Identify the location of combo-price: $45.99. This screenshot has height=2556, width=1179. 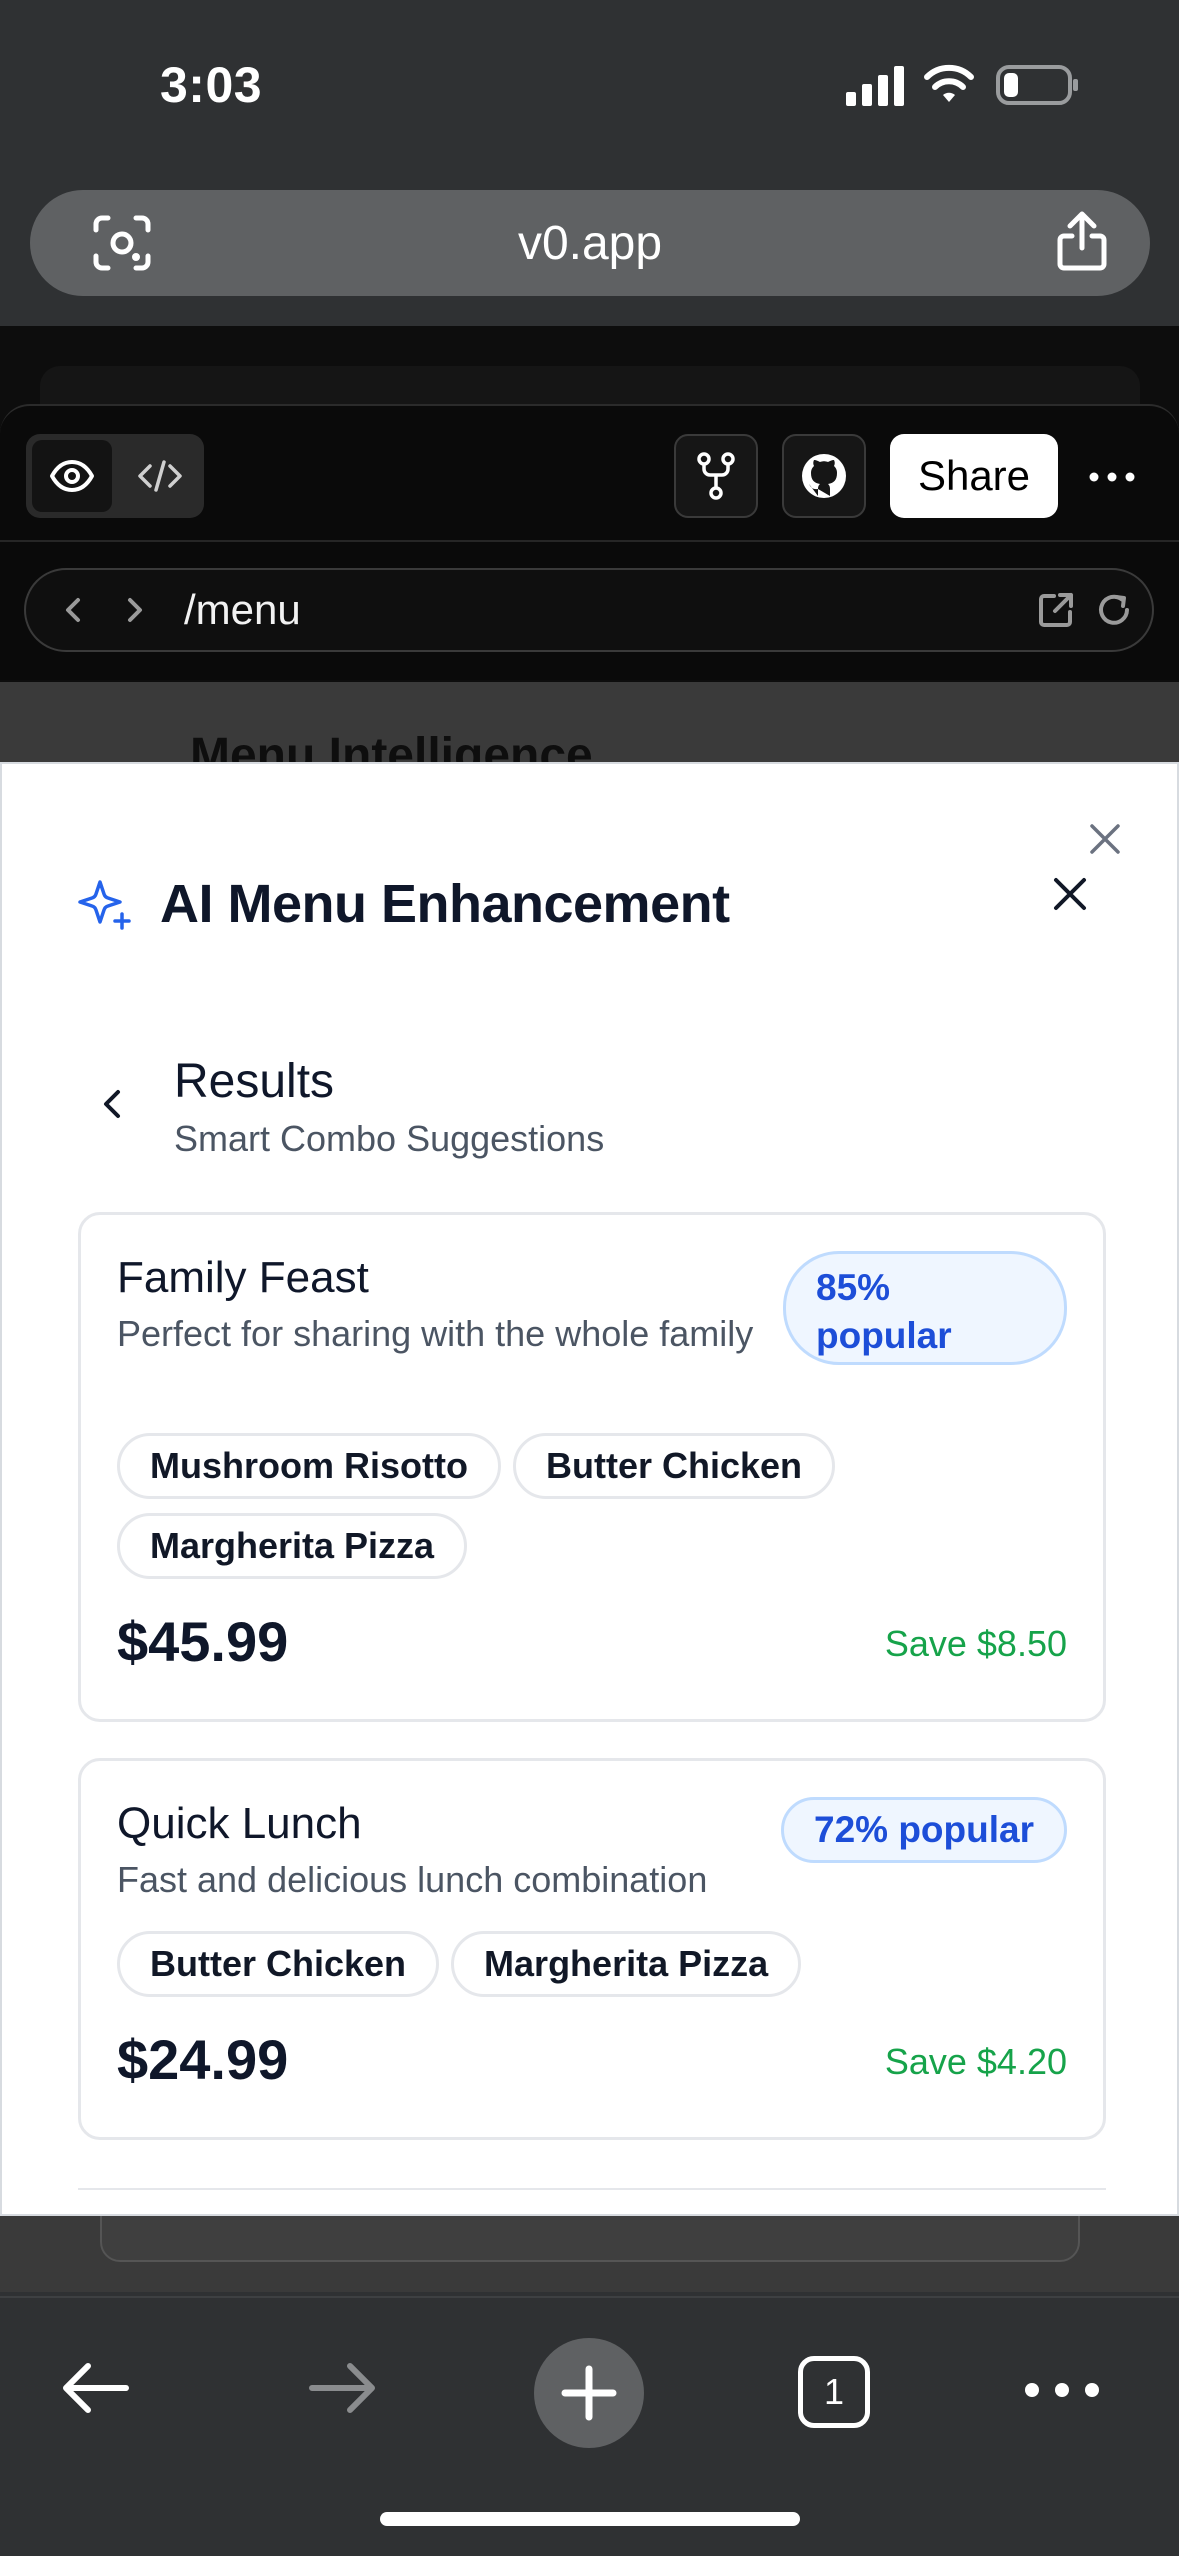
(203, 1641).